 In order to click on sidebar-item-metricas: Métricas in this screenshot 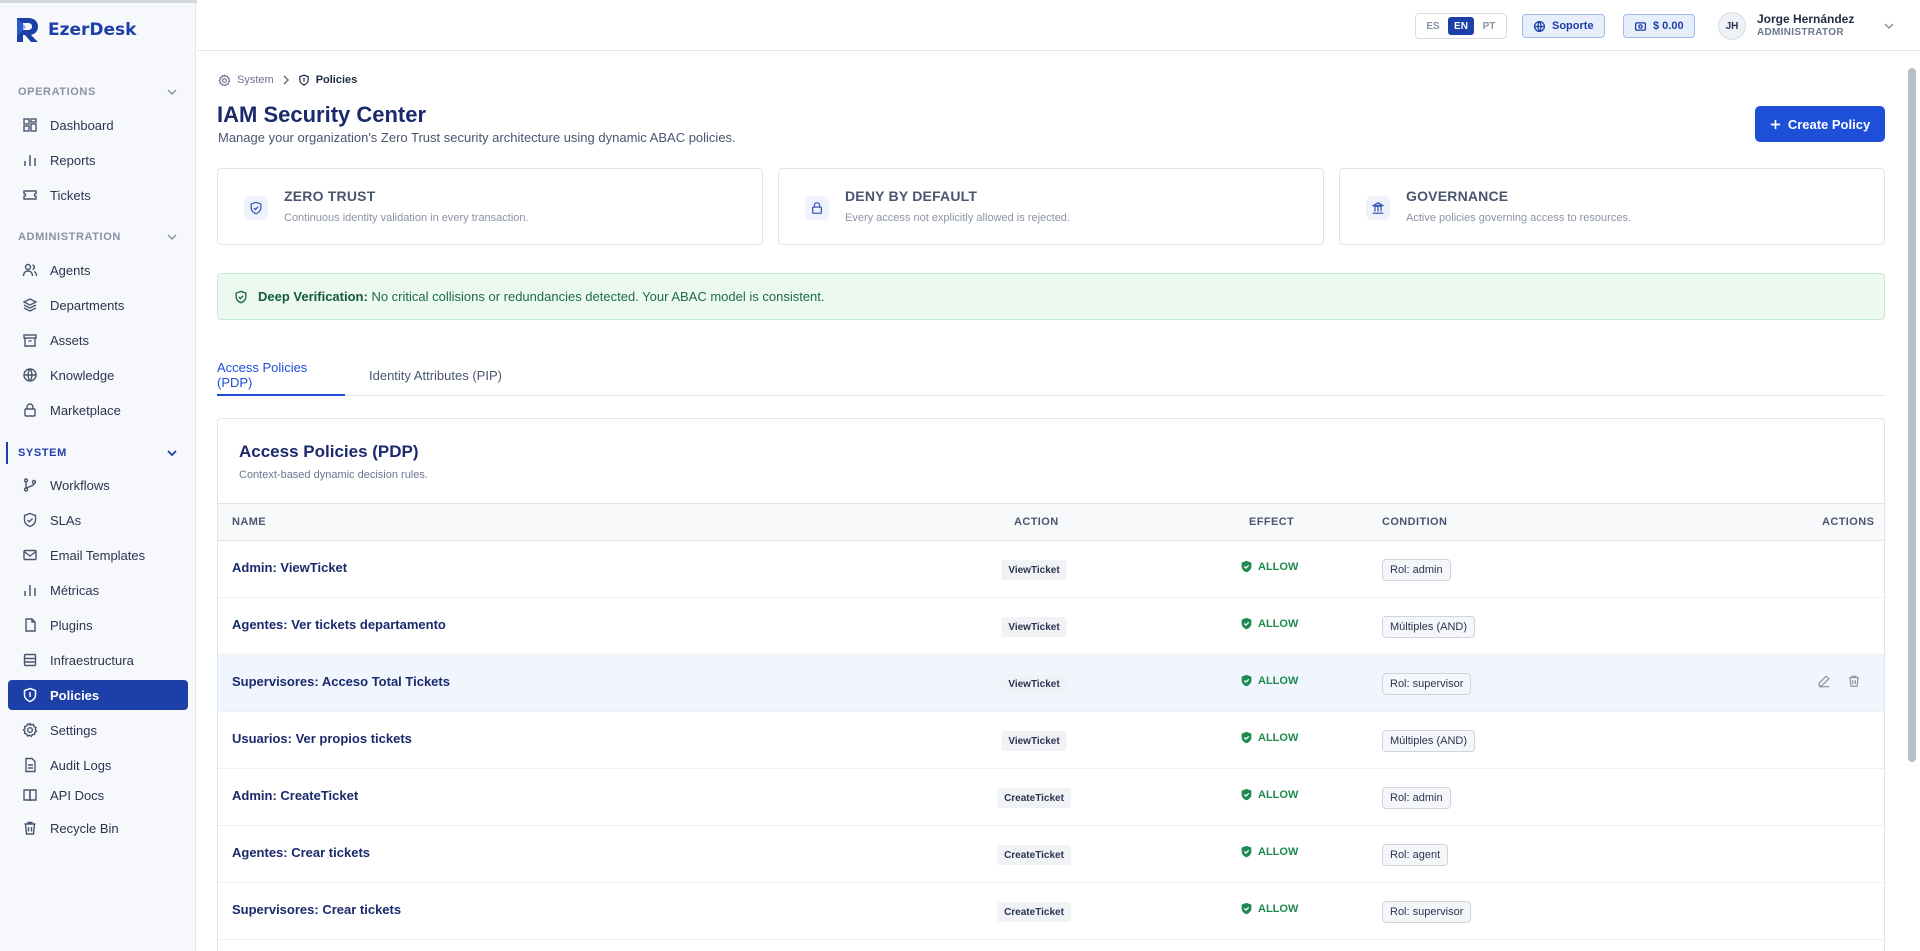, I will do `click(98, 590)`.